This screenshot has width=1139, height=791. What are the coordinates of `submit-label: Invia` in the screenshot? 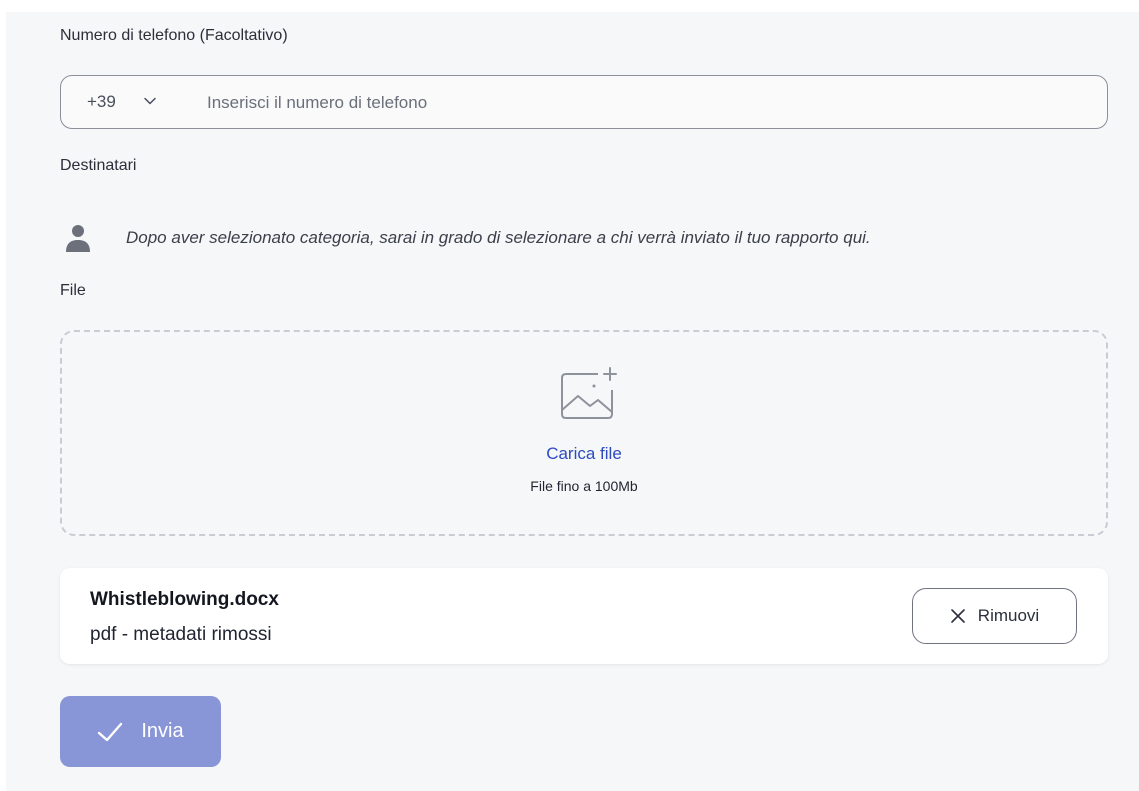 It's located at (162, 731).